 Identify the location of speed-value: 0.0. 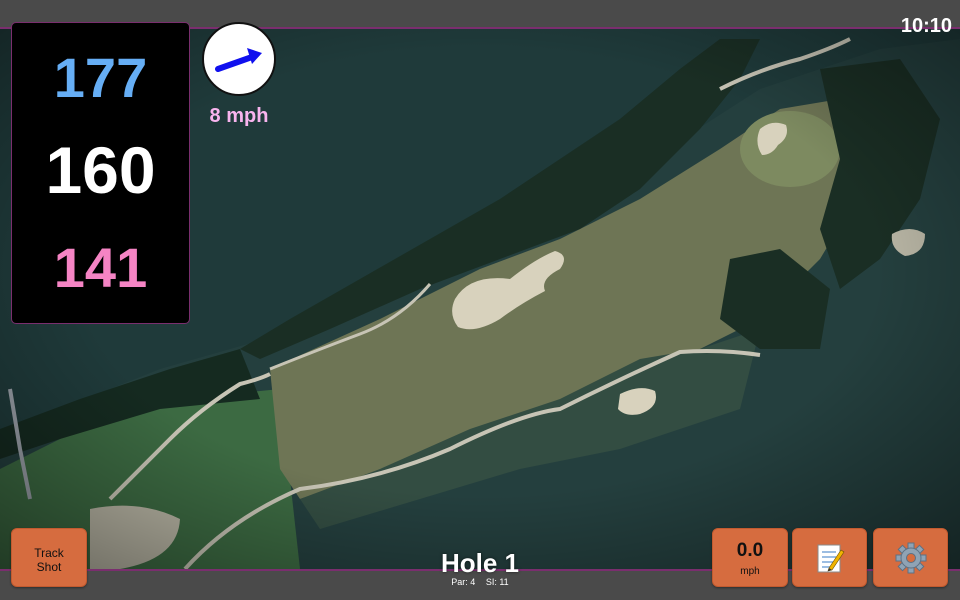
(750, 550).